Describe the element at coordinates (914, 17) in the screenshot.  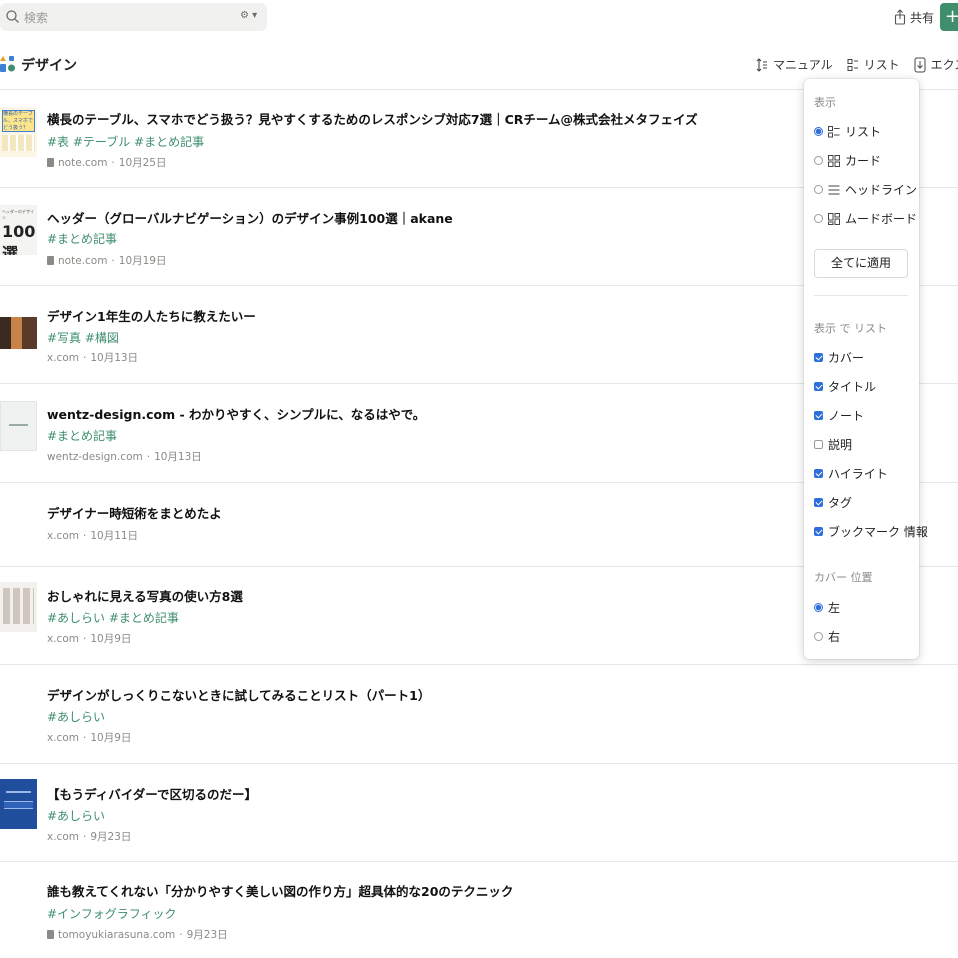
I see `share-button: 共有` at that location.